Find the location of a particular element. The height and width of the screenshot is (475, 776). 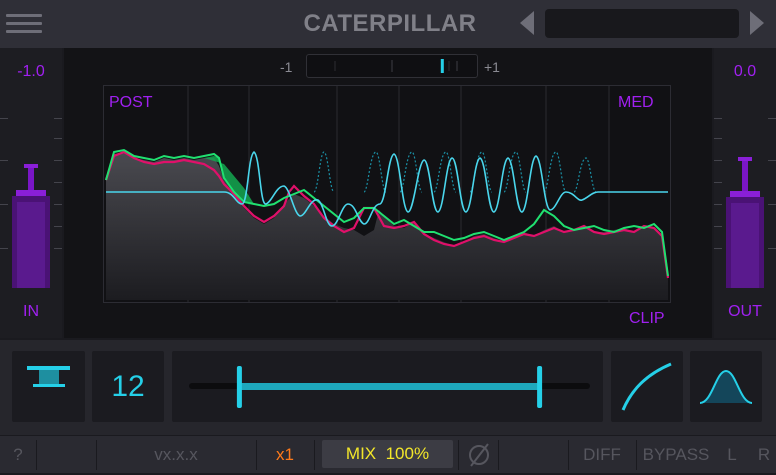

range-low-handle is located at coordinates (239, 387).